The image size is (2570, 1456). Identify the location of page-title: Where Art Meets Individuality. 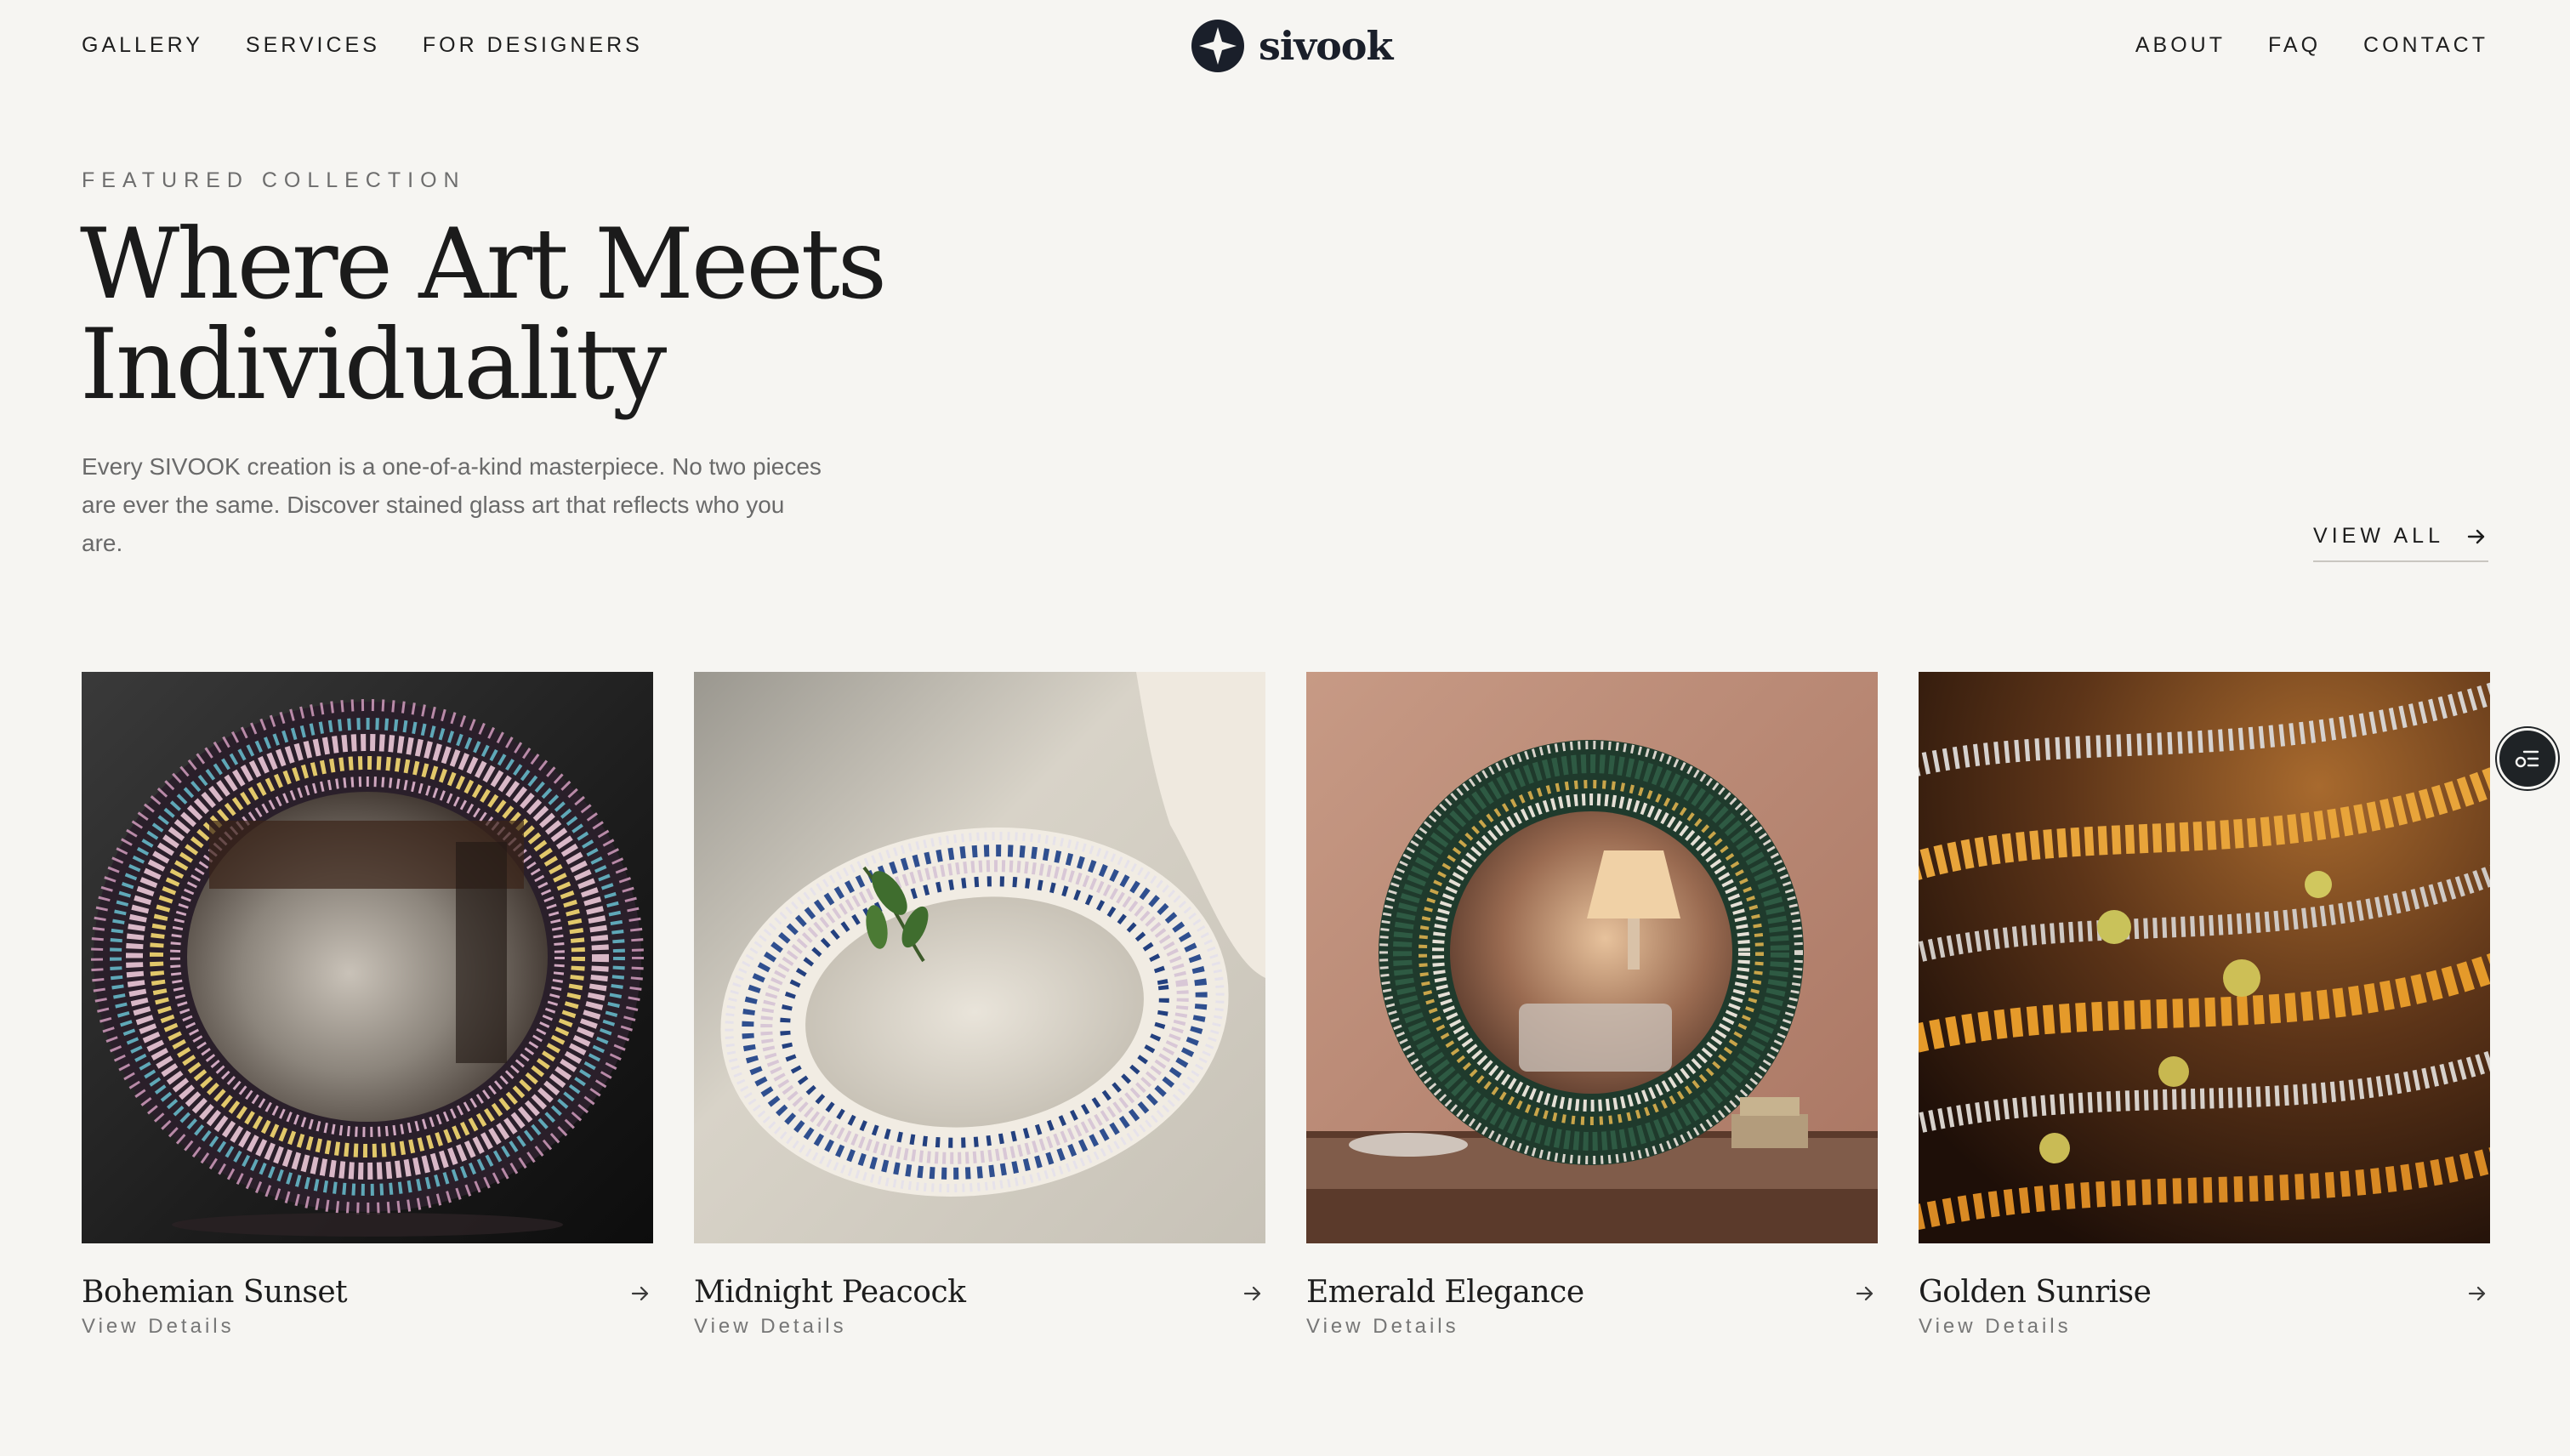
(676, 314).